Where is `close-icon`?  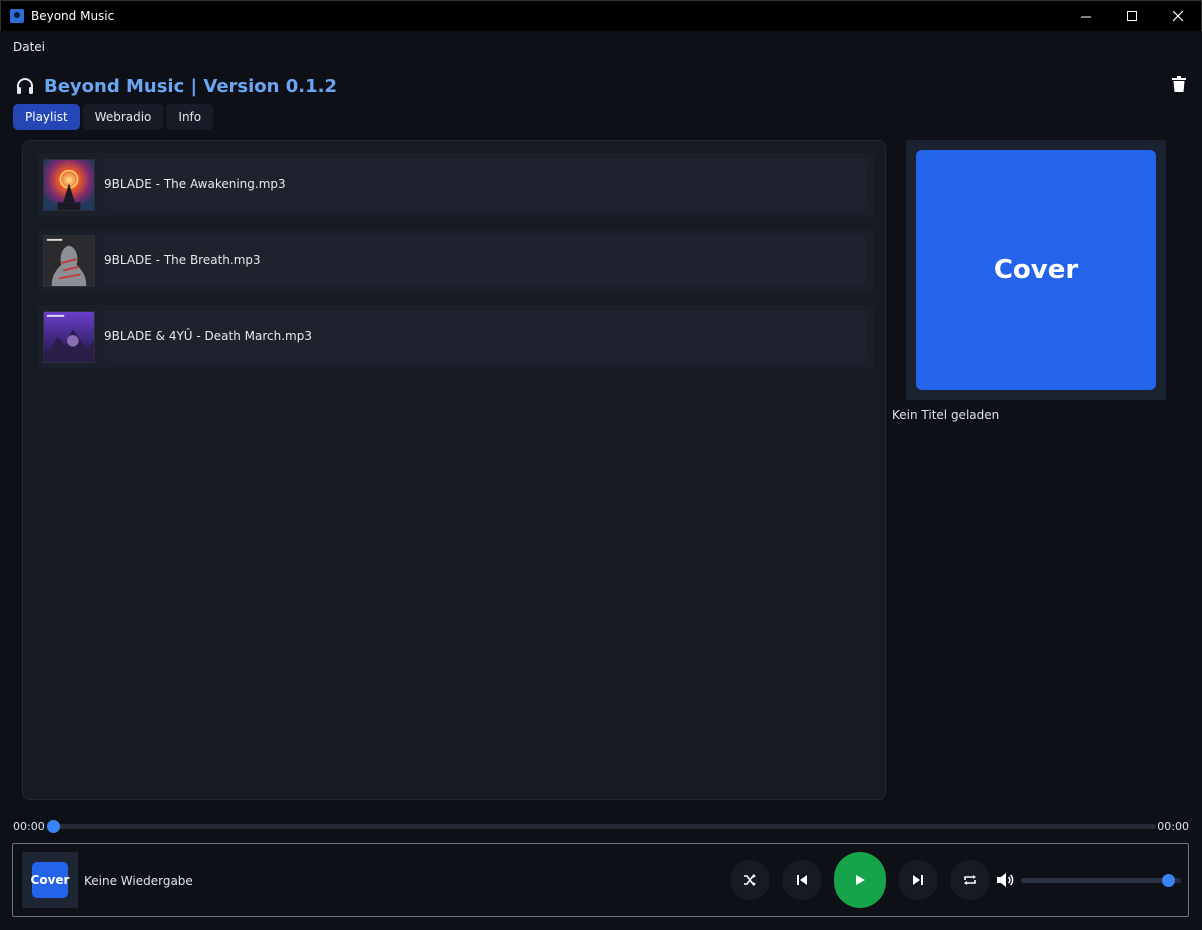 close-icon is located at coordinates (1177, 15).